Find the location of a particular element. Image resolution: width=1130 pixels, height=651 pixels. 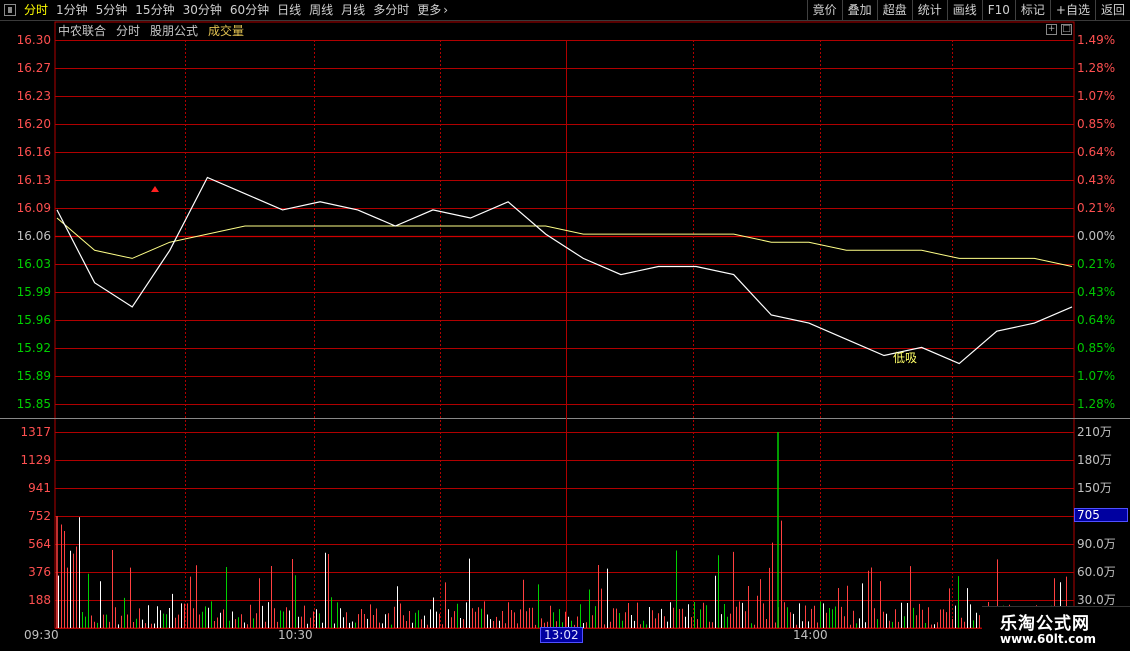

volume-axis-right-label: 150万 is located at coordinates (1094, 488).